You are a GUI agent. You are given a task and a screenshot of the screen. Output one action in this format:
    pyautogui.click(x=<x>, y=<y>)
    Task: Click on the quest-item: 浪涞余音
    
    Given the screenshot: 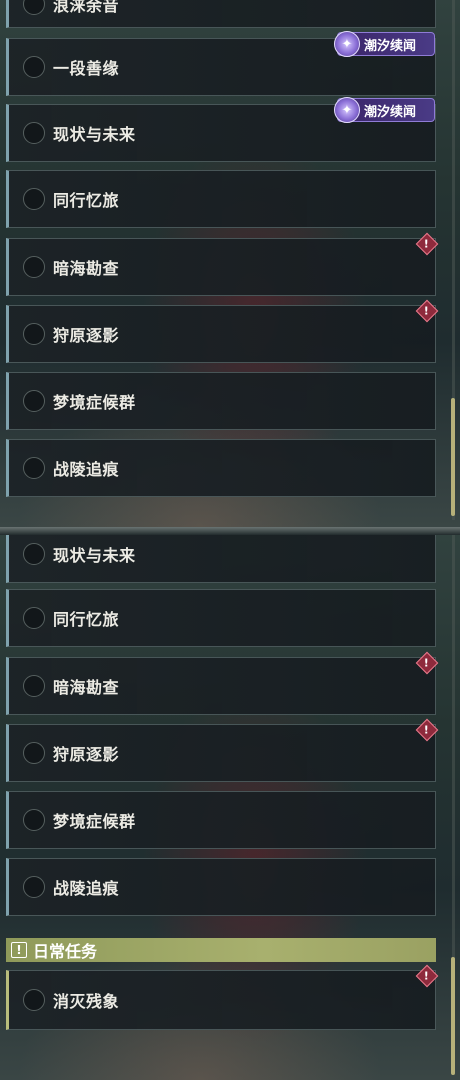 What is the action you would take?
    pyautogui.click(x=221, y=14)
    